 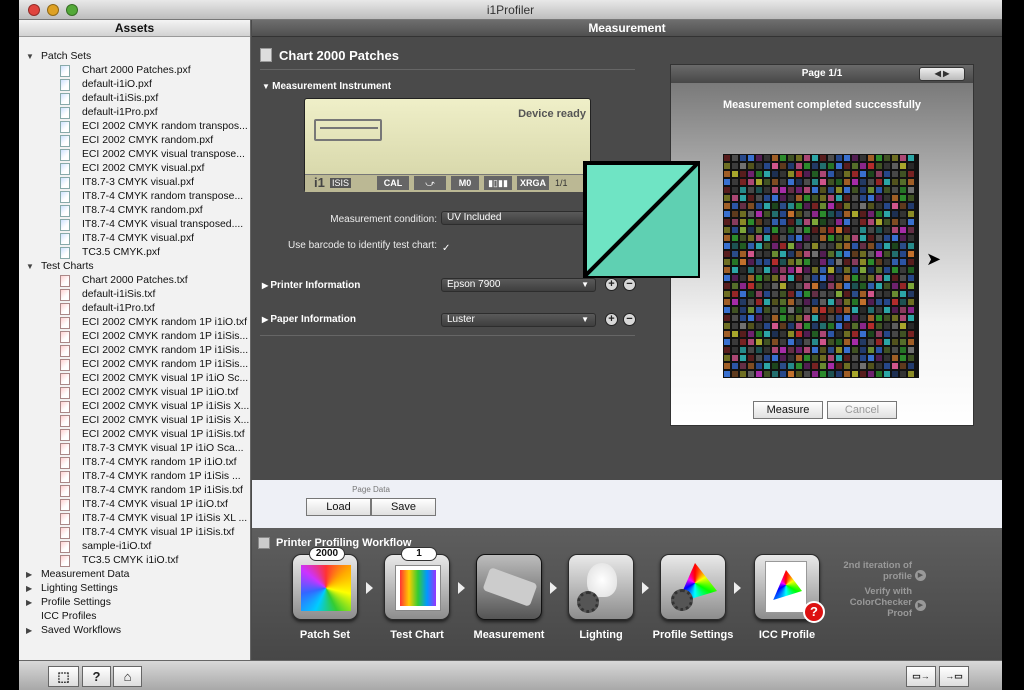 What do you see at coordinates (448, 249) in the screenshot?
I see `barcode-checkbox: ✓` at bounding box center [448, 249].